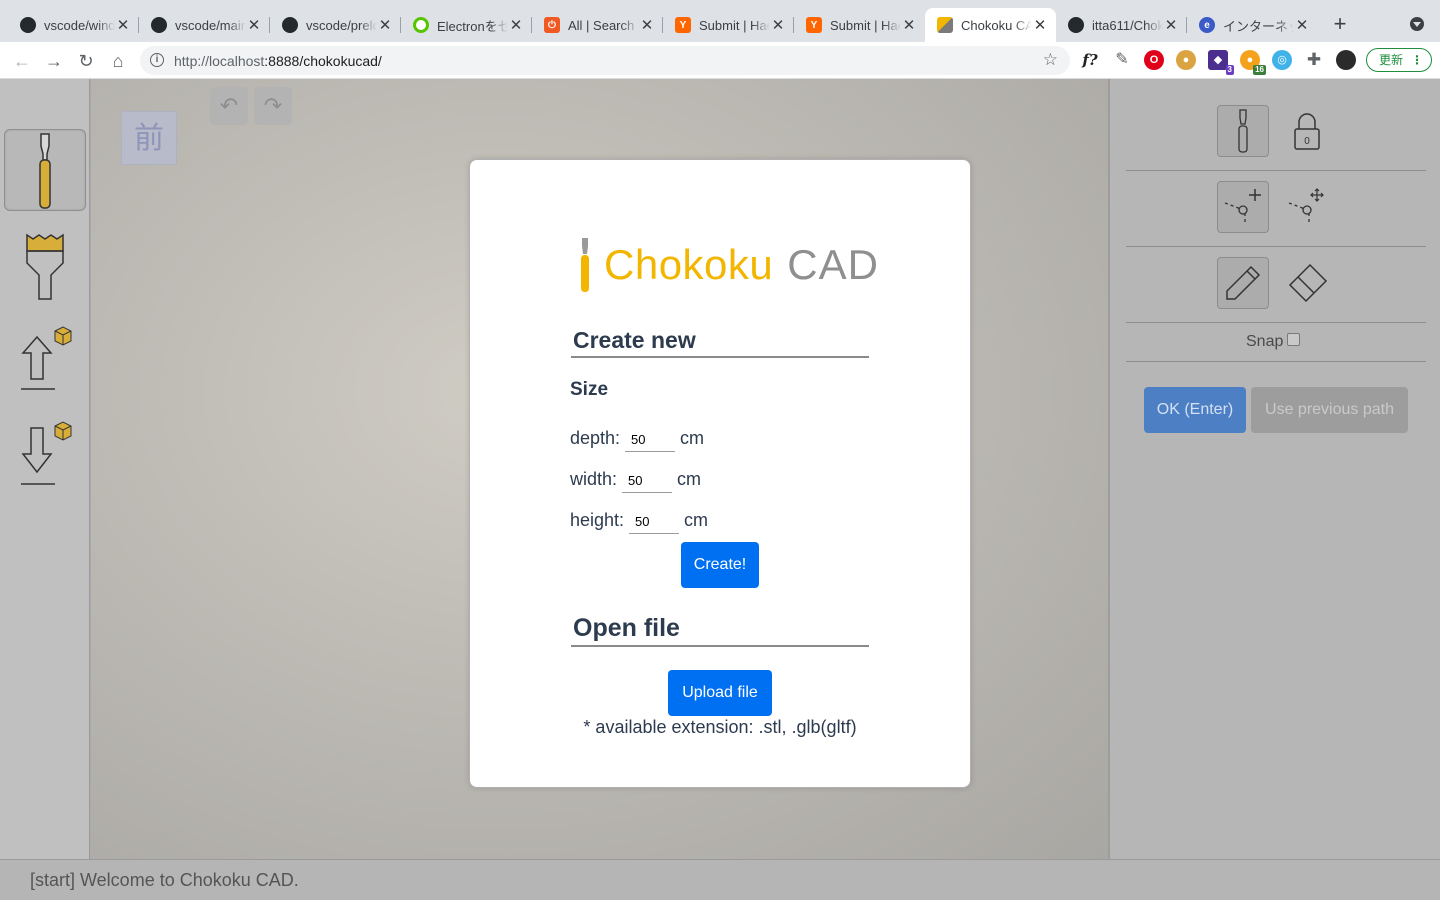 The image size is (1440, 900). What do you see at coordinates (1307, 141) in the screenshot?
I see `lock-count: 0` at bounding box center [1307, 141].